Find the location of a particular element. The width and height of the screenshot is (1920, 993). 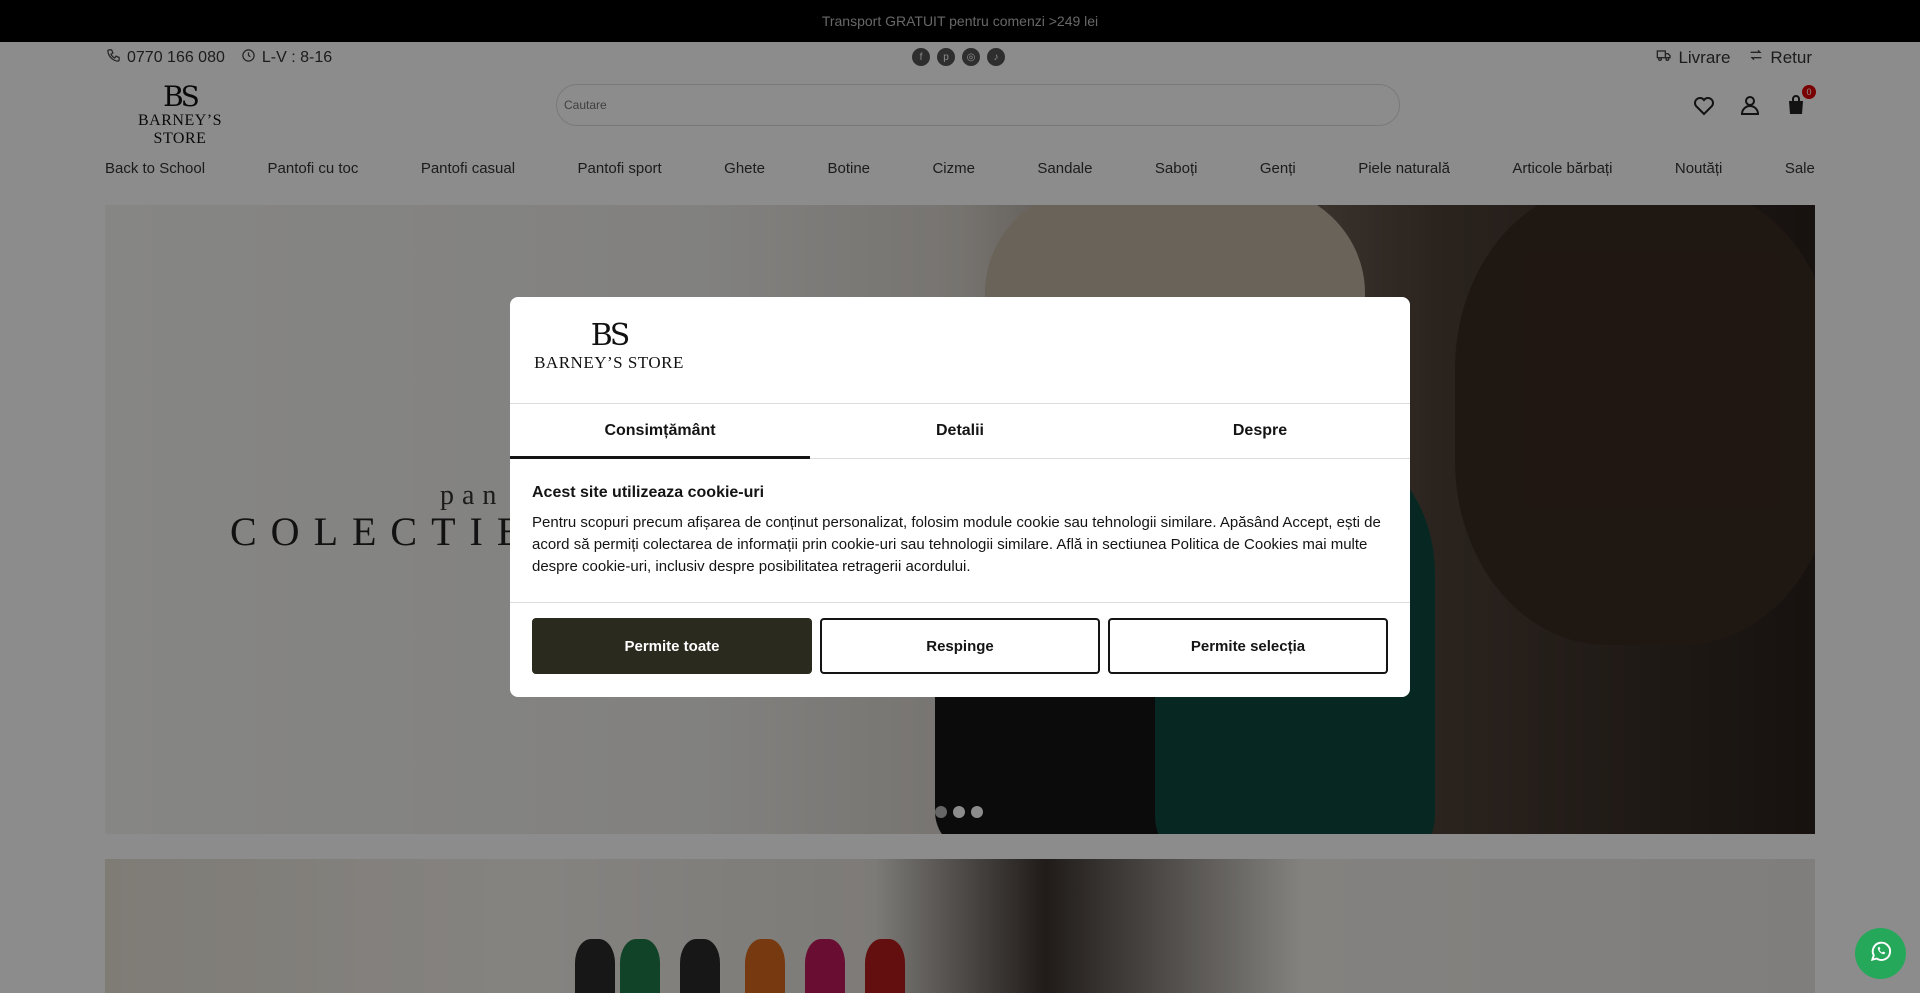

tab-detalii: Detalii is located at coordinates (960, 431).